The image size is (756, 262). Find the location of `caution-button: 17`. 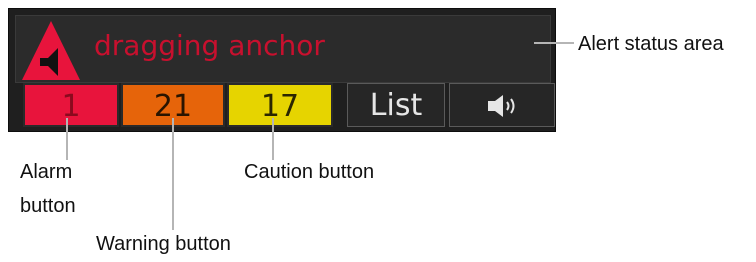

caution-button: 17 is located at coordinates (280, 105).